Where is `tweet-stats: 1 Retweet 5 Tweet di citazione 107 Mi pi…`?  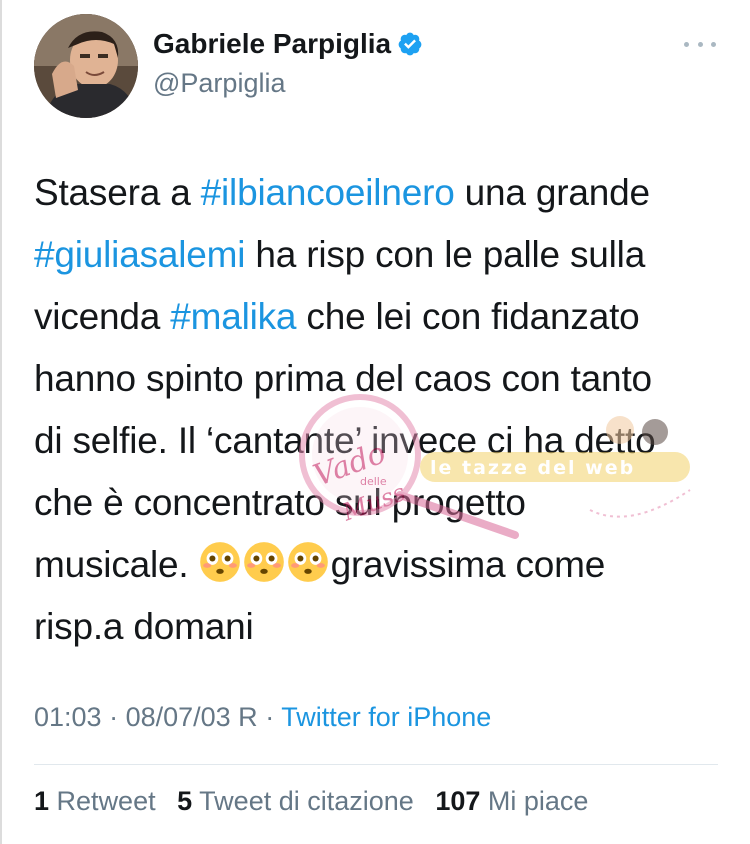
tweet-stats: 1 Retweet 5 Tweet di citazione 107 Mi pi… is located at coordinates (318, 801).